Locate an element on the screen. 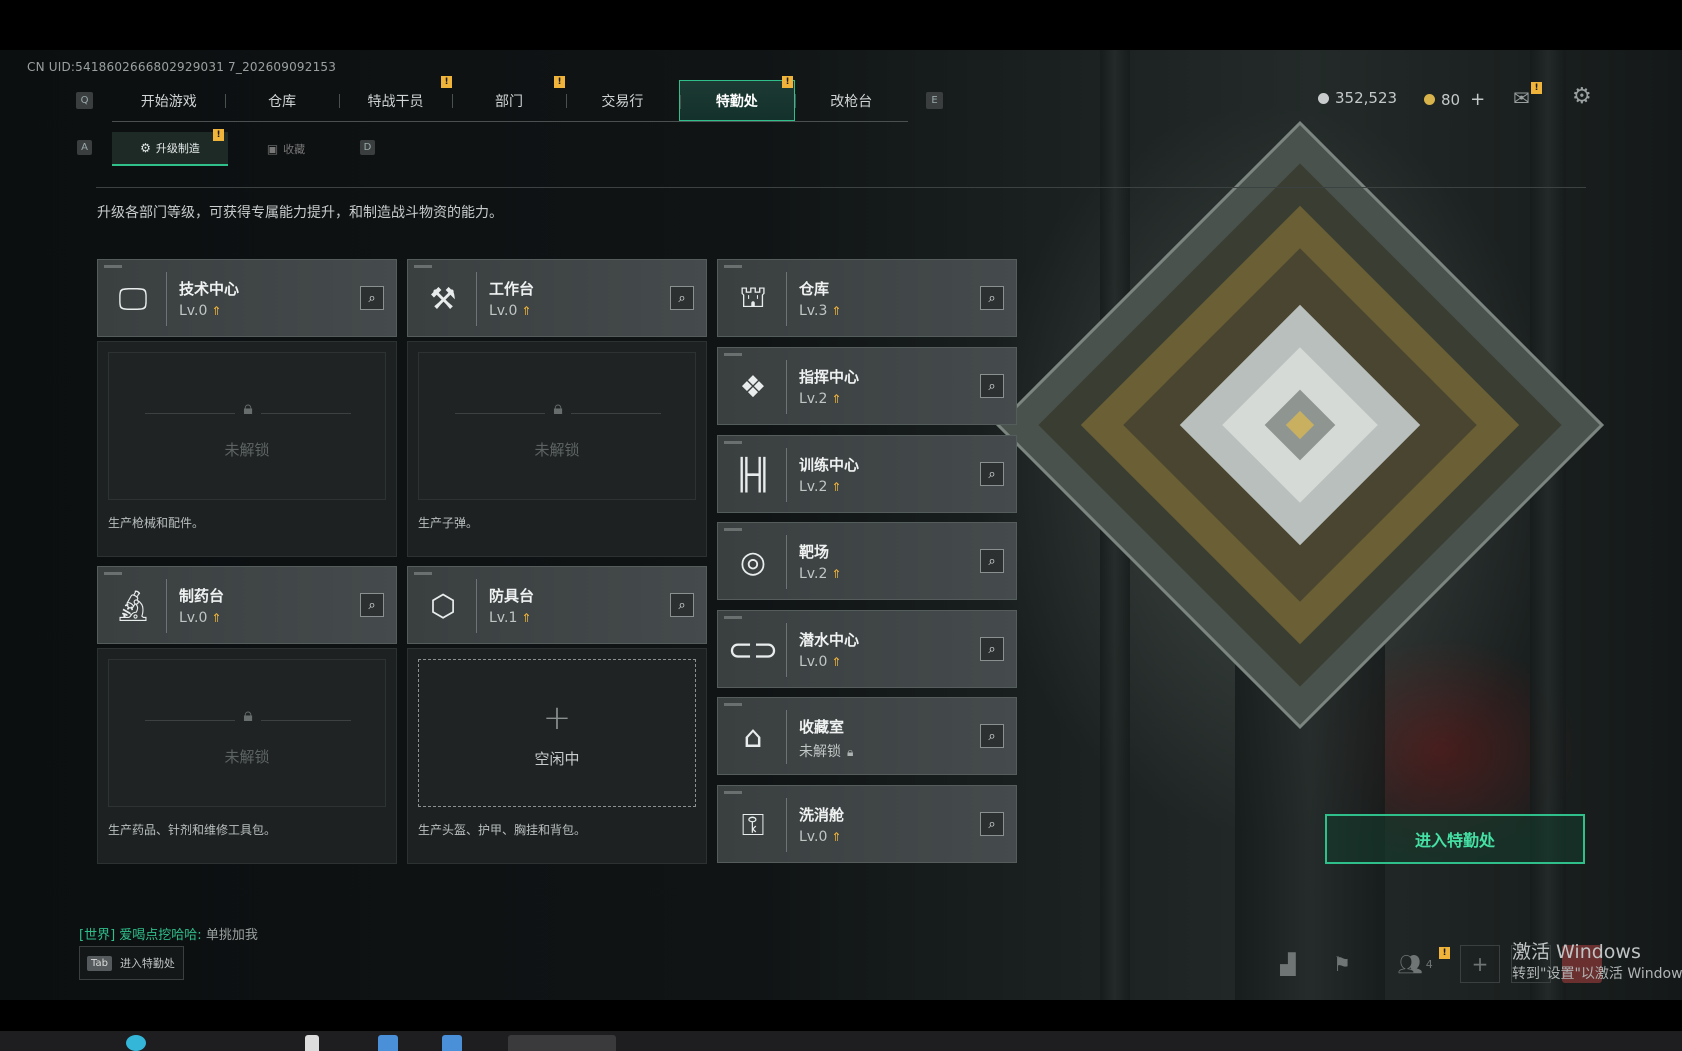 This screenshot has height=1051, width=1682. idle-production-slot: + 空闲中 is located at coordinates (557, 733).